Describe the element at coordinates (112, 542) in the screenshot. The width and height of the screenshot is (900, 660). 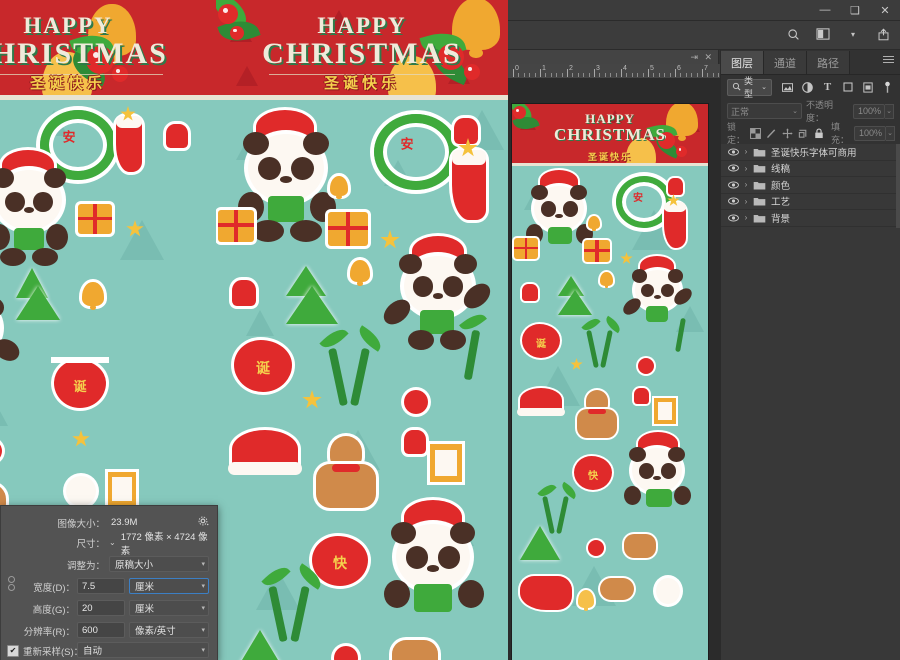
I see `dimensions-chevron-down-icon: ⌄` at that location.